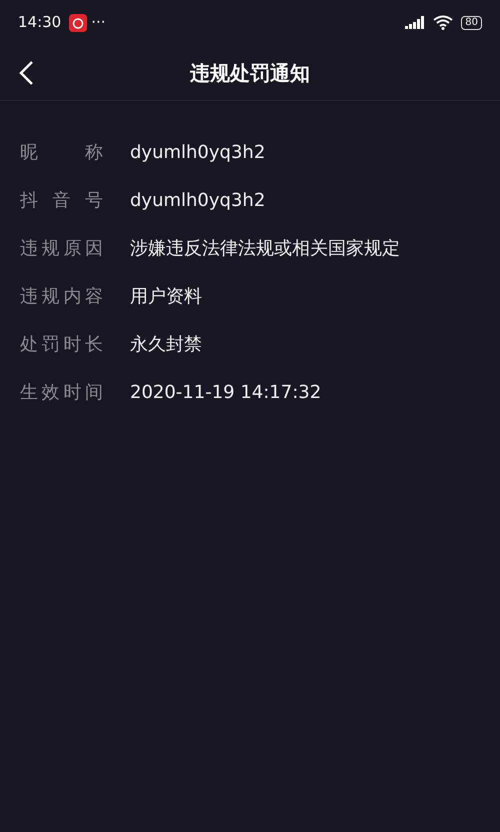 This screenshot has width=500, height=832. What do you see at coordinates (265, 248) in the screenshot?
I see `field-value: 涉嫌违反法律法规或相关国家规定` at bounding box center [265, 248].